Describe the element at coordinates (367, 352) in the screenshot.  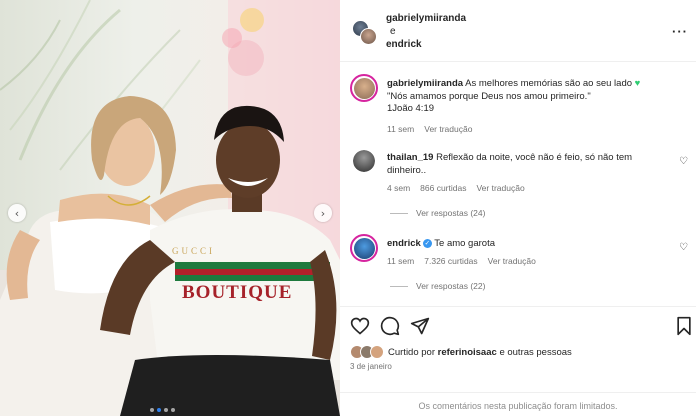
I see `likers-avatars` at that location.